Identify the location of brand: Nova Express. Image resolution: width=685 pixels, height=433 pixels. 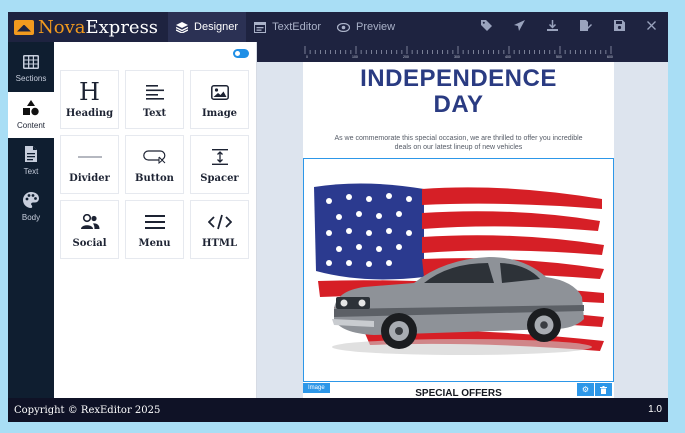
(86, 27).